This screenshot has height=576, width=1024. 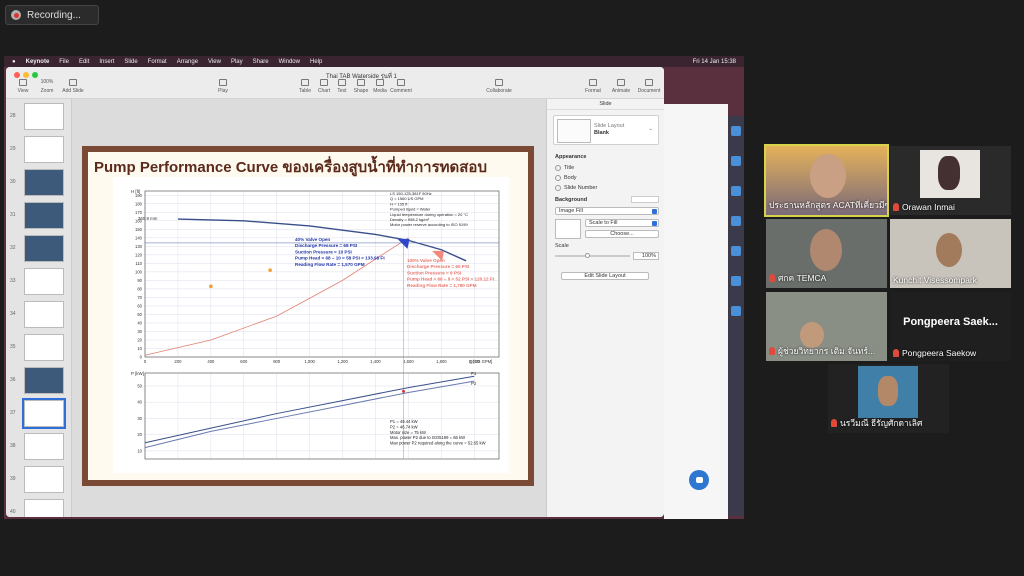 I want to click on menu-share: Share, so click(x=261, y=62).